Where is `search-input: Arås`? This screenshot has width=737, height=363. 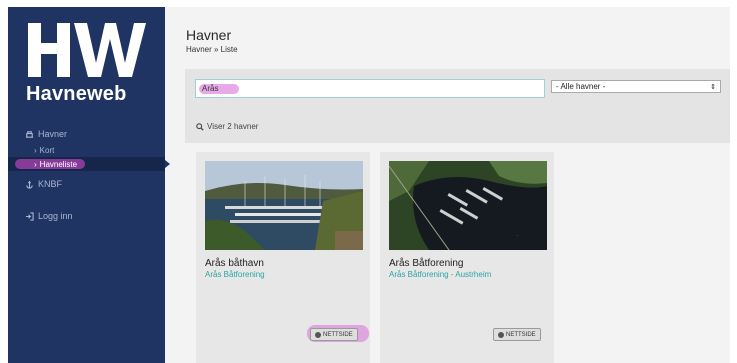
search-input: Arås is located at coordinates (370, 88).